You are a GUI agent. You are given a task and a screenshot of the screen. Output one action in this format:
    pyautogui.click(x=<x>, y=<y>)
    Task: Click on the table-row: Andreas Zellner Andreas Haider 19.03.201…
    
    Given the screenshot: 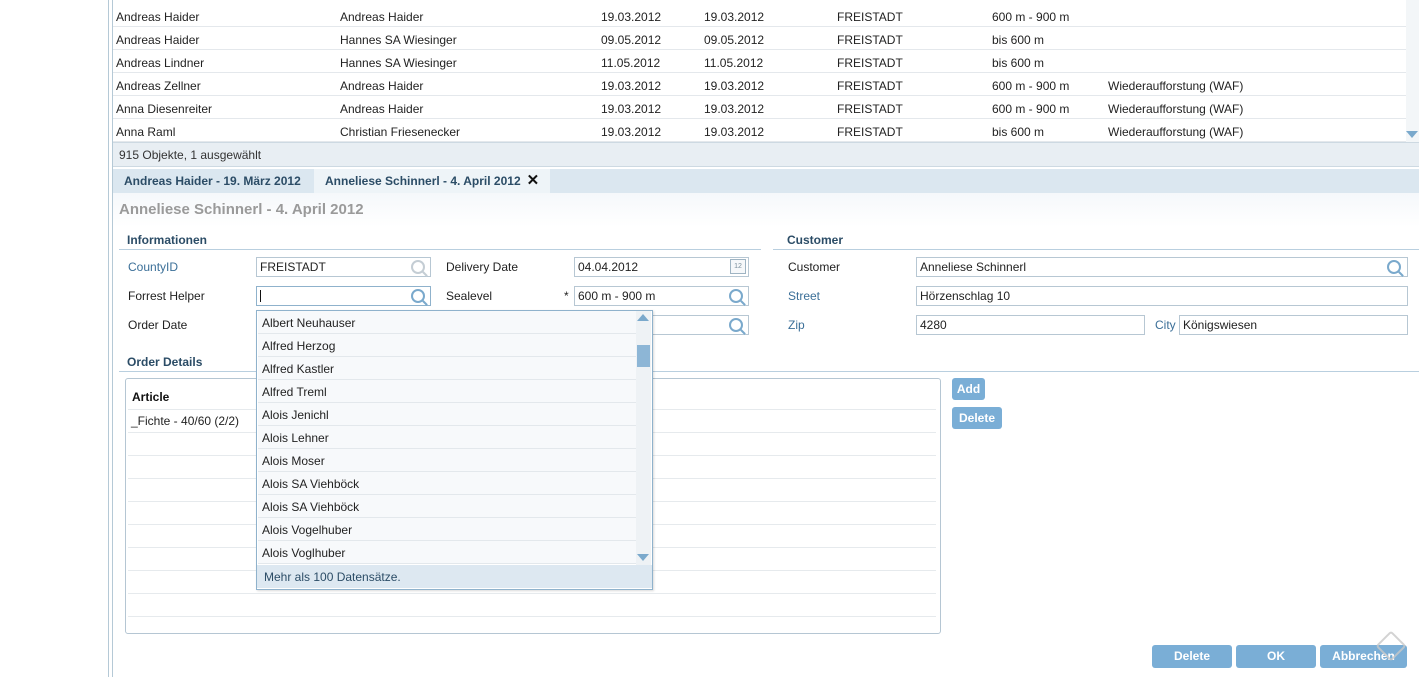 What is the action you would take?
    pyautogui.click(x=759, y=84)
    